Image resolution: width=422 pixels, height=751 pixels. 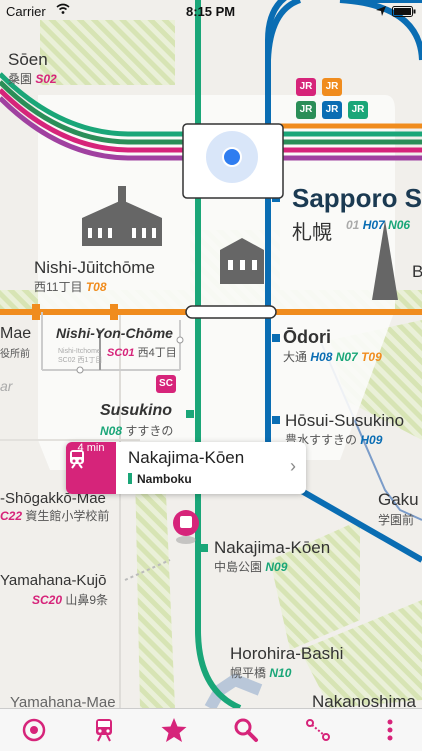 What do you see at coordinates (357, 198) in the screenshot?
I see `station-sapporo: Sapporo S` at bounding box center [357, 198].